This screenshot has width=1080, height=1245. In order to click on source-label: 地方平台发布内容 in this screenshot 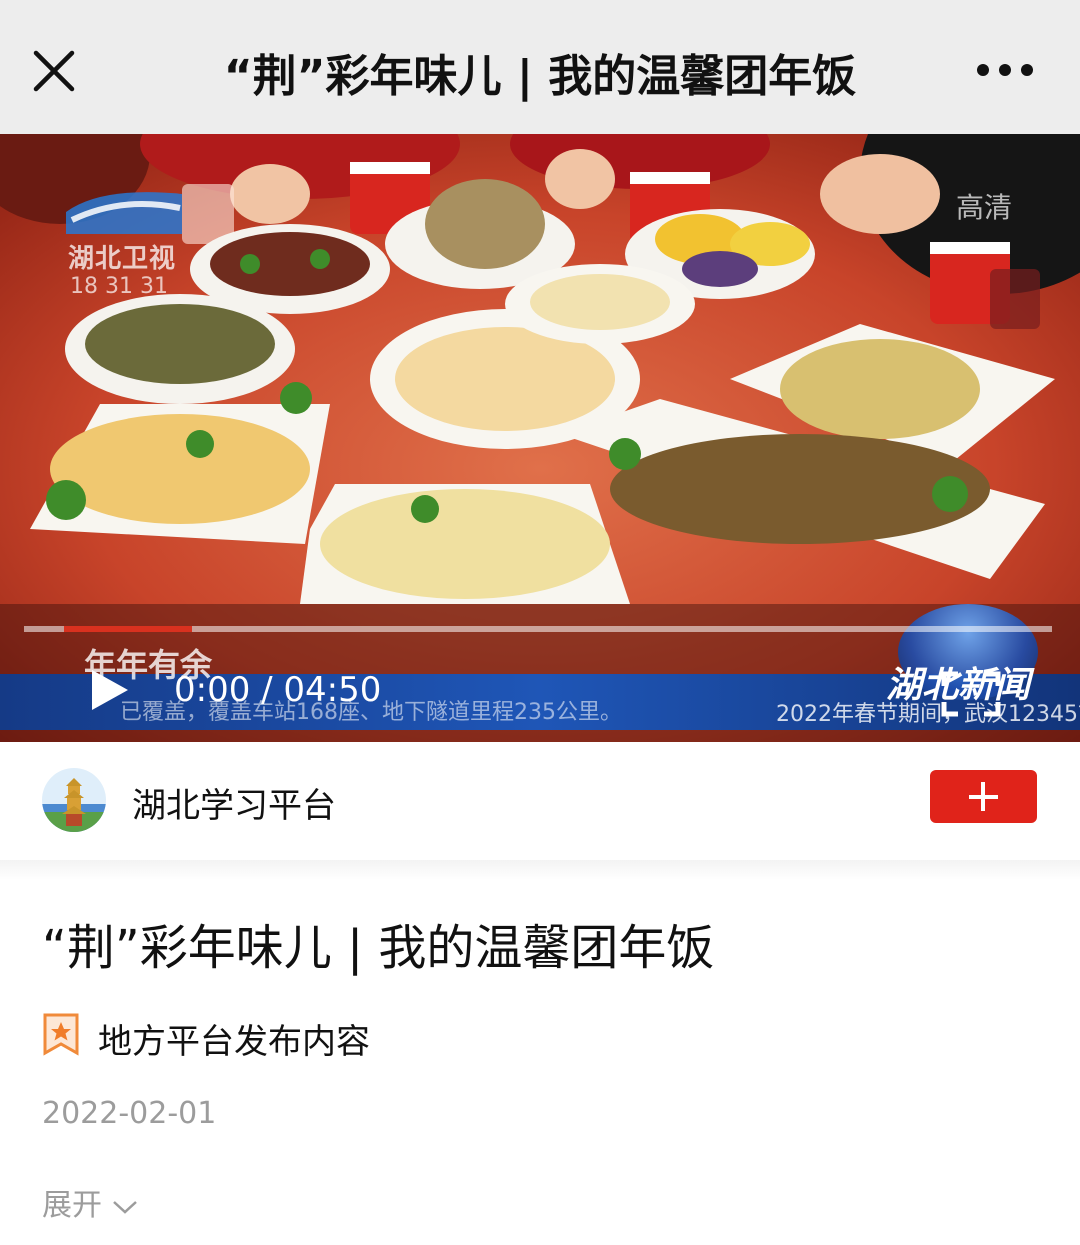, I will do `click(234, 1042)`.